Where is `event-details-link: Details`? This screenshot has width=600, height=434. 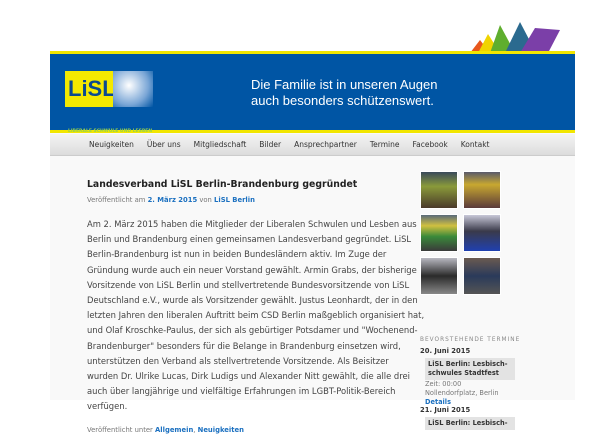 event-details-link: Details is located at coordinates (487, 402).